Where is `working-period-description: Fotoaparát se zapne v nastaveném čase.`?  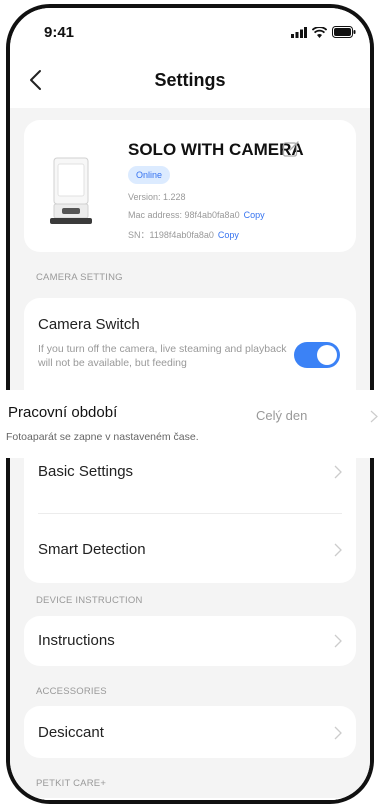 working-period-description: Fotoaparát se zapne v nastaveném čase. is located at coordinates (102, 437).